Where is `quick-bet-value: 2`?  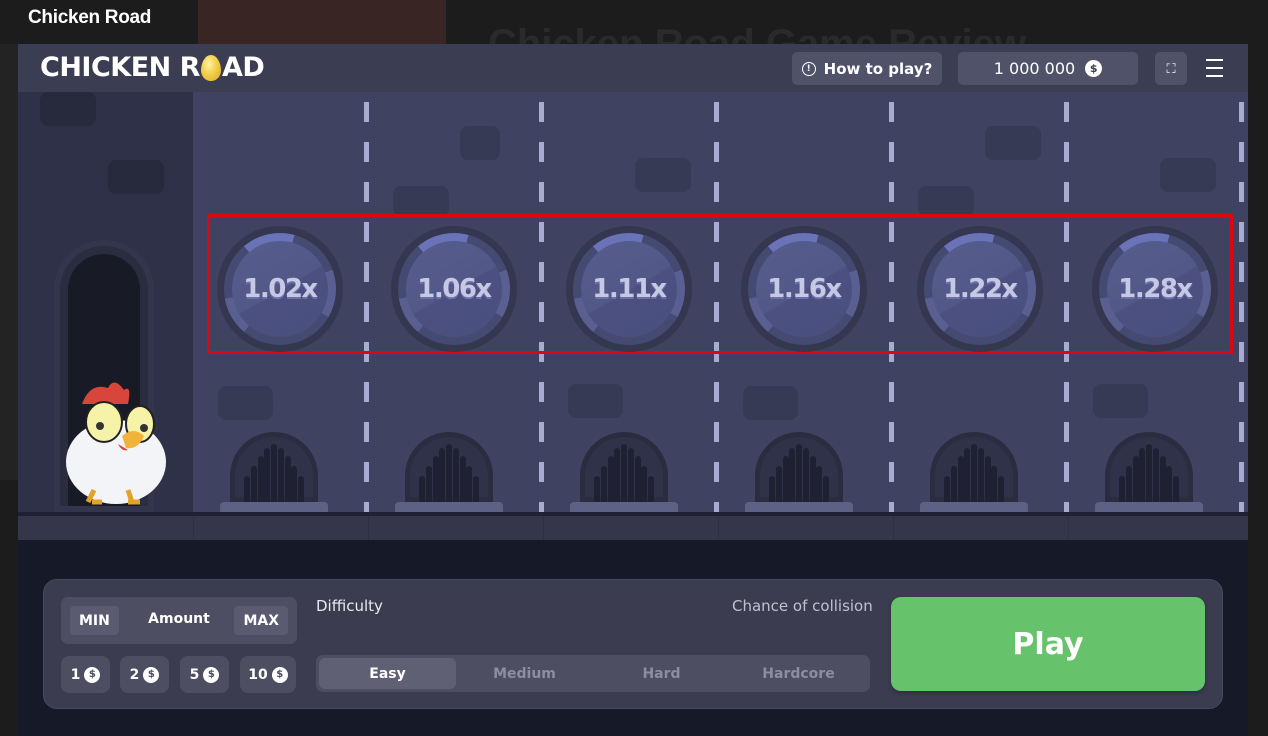
quick-bet-value: 2 is located at coordinates (134, 674).